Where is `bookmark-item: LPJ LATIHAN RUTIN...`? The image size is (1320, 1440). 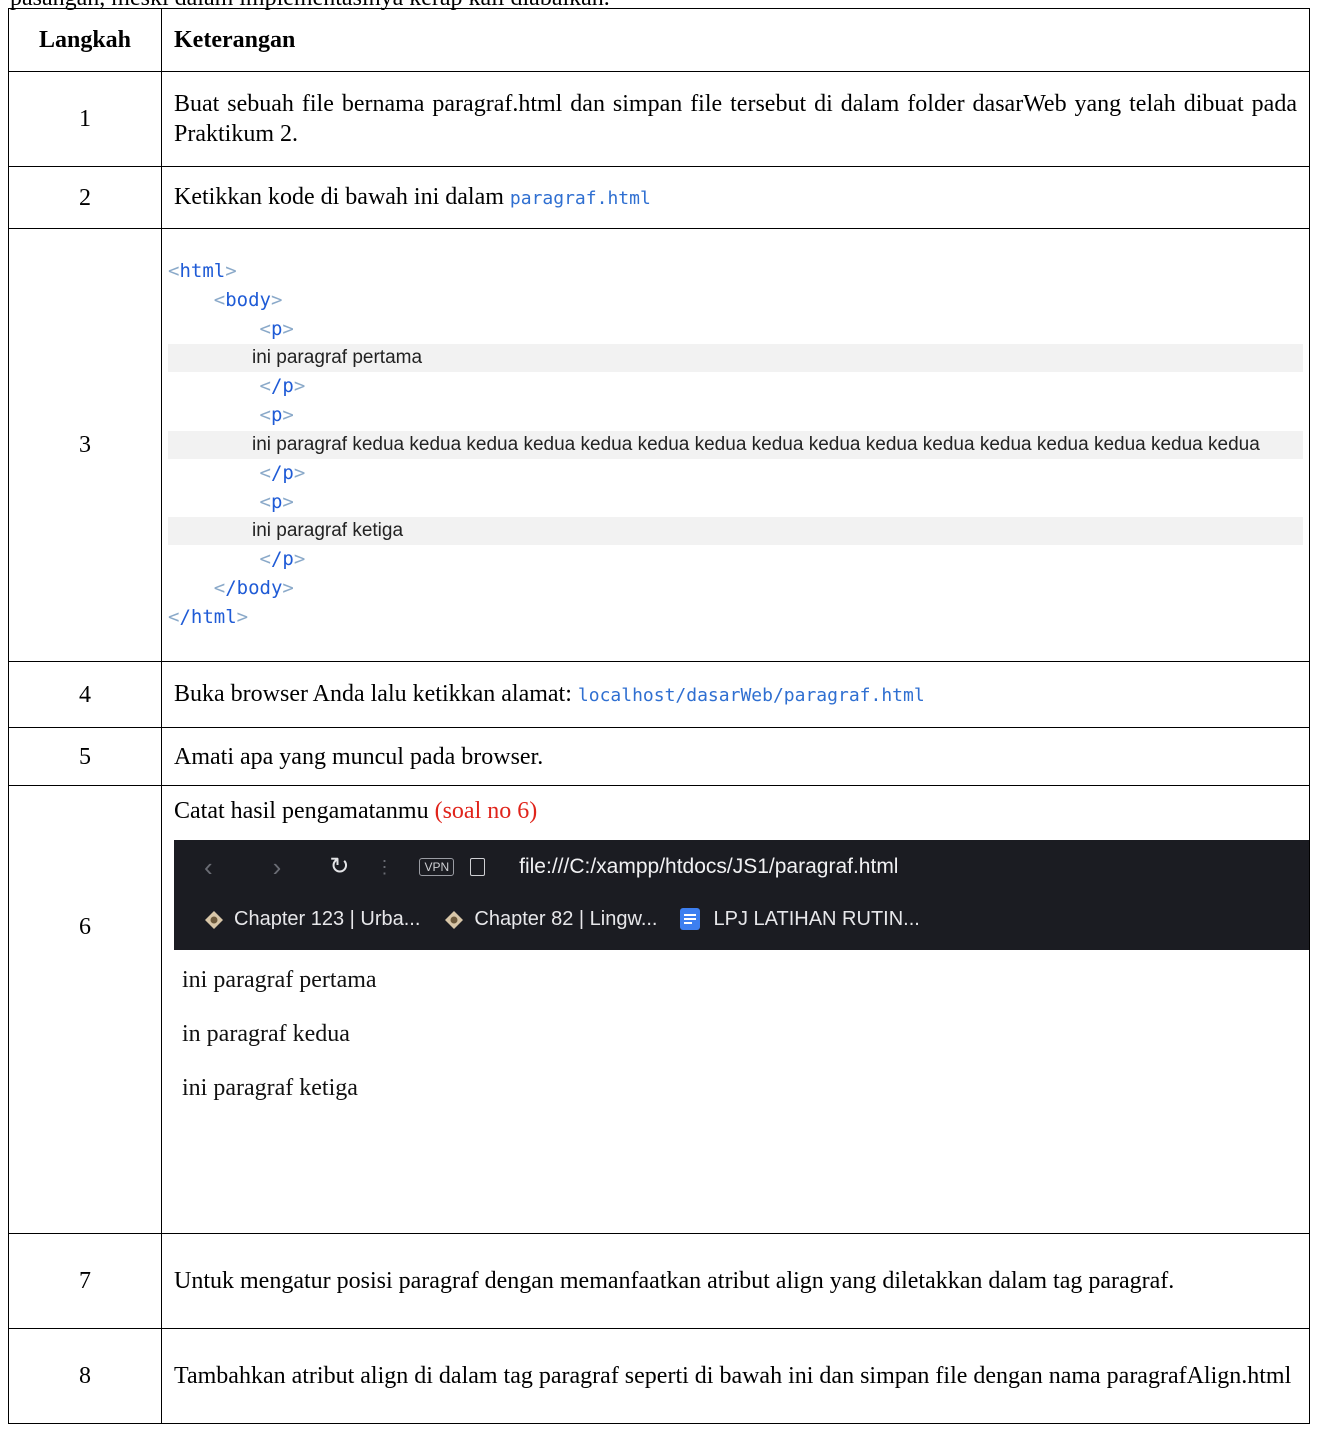
bookmark-item: LPJ LATIHAN RUTIN... is located at coordinates (817, 919).